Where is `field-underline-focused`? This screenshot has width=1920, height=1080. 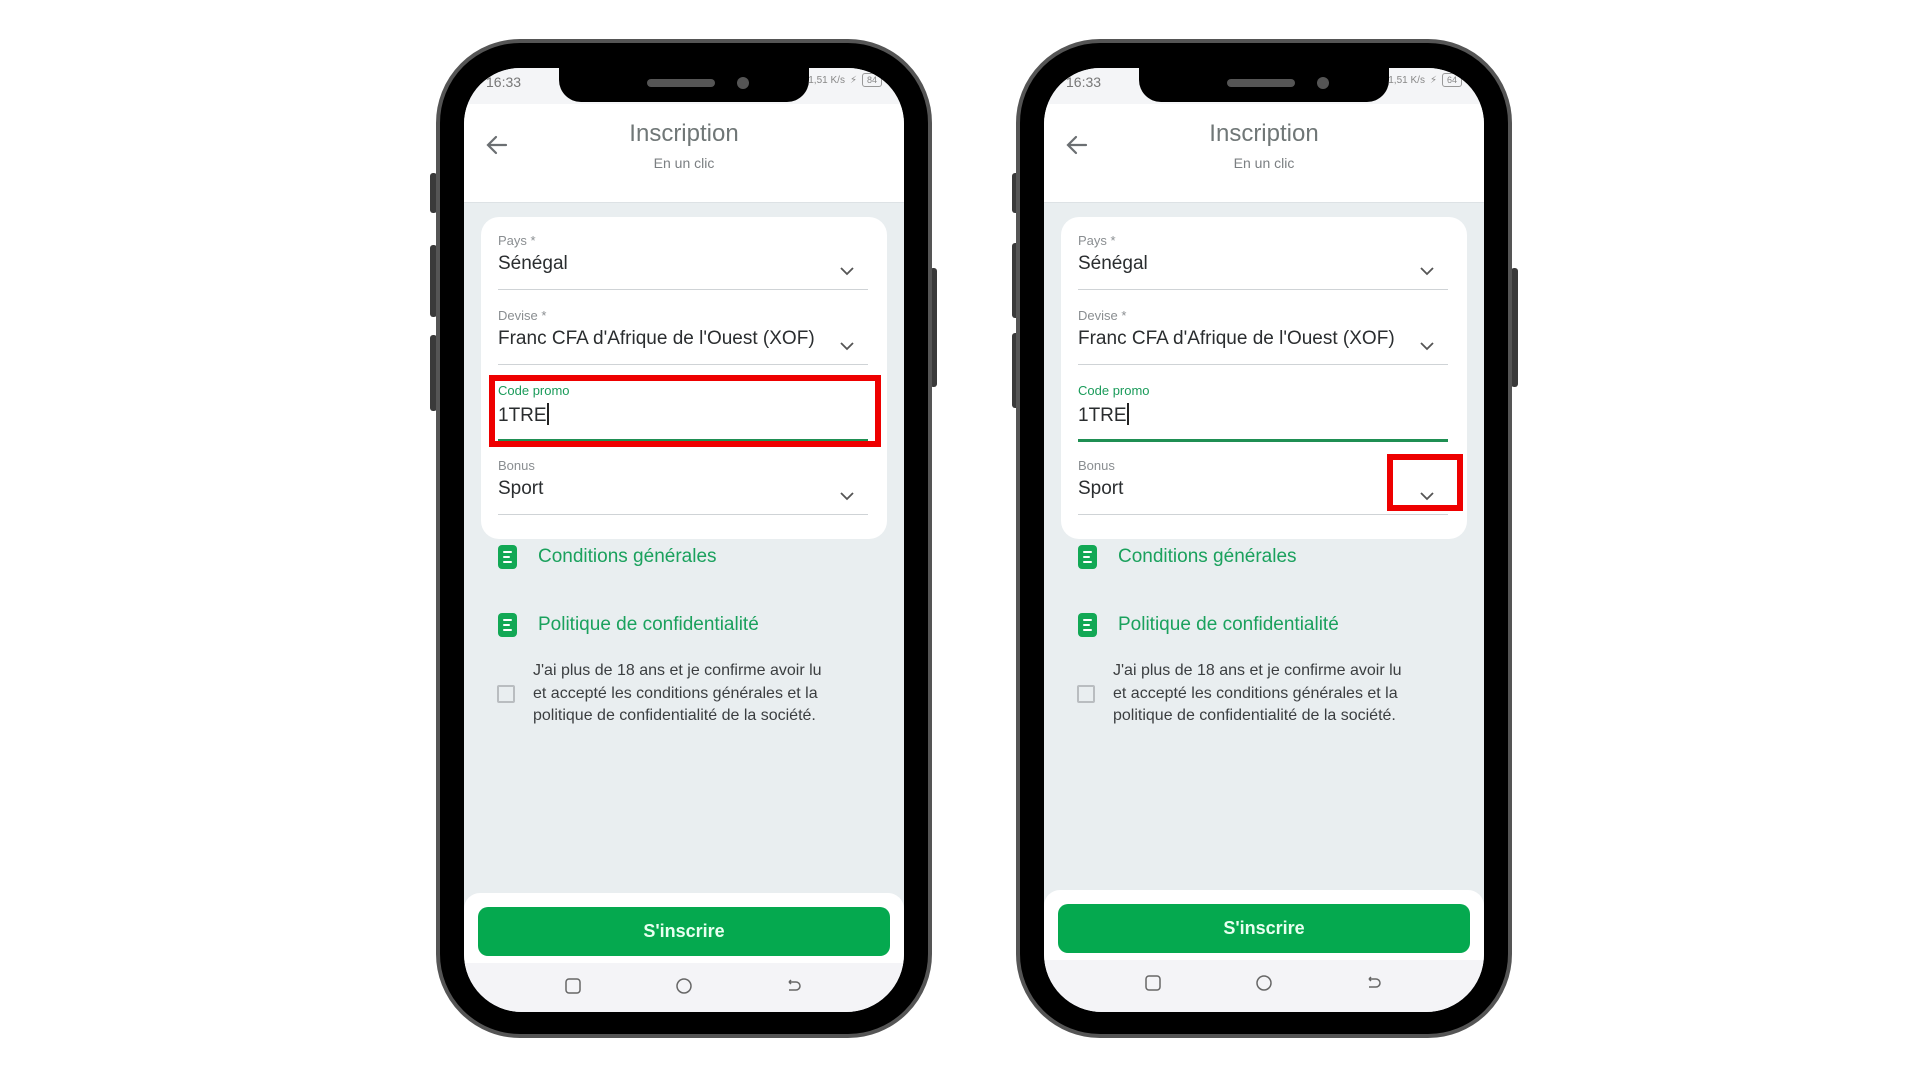 field-underline-focused is located at coordinates (1263, 440).